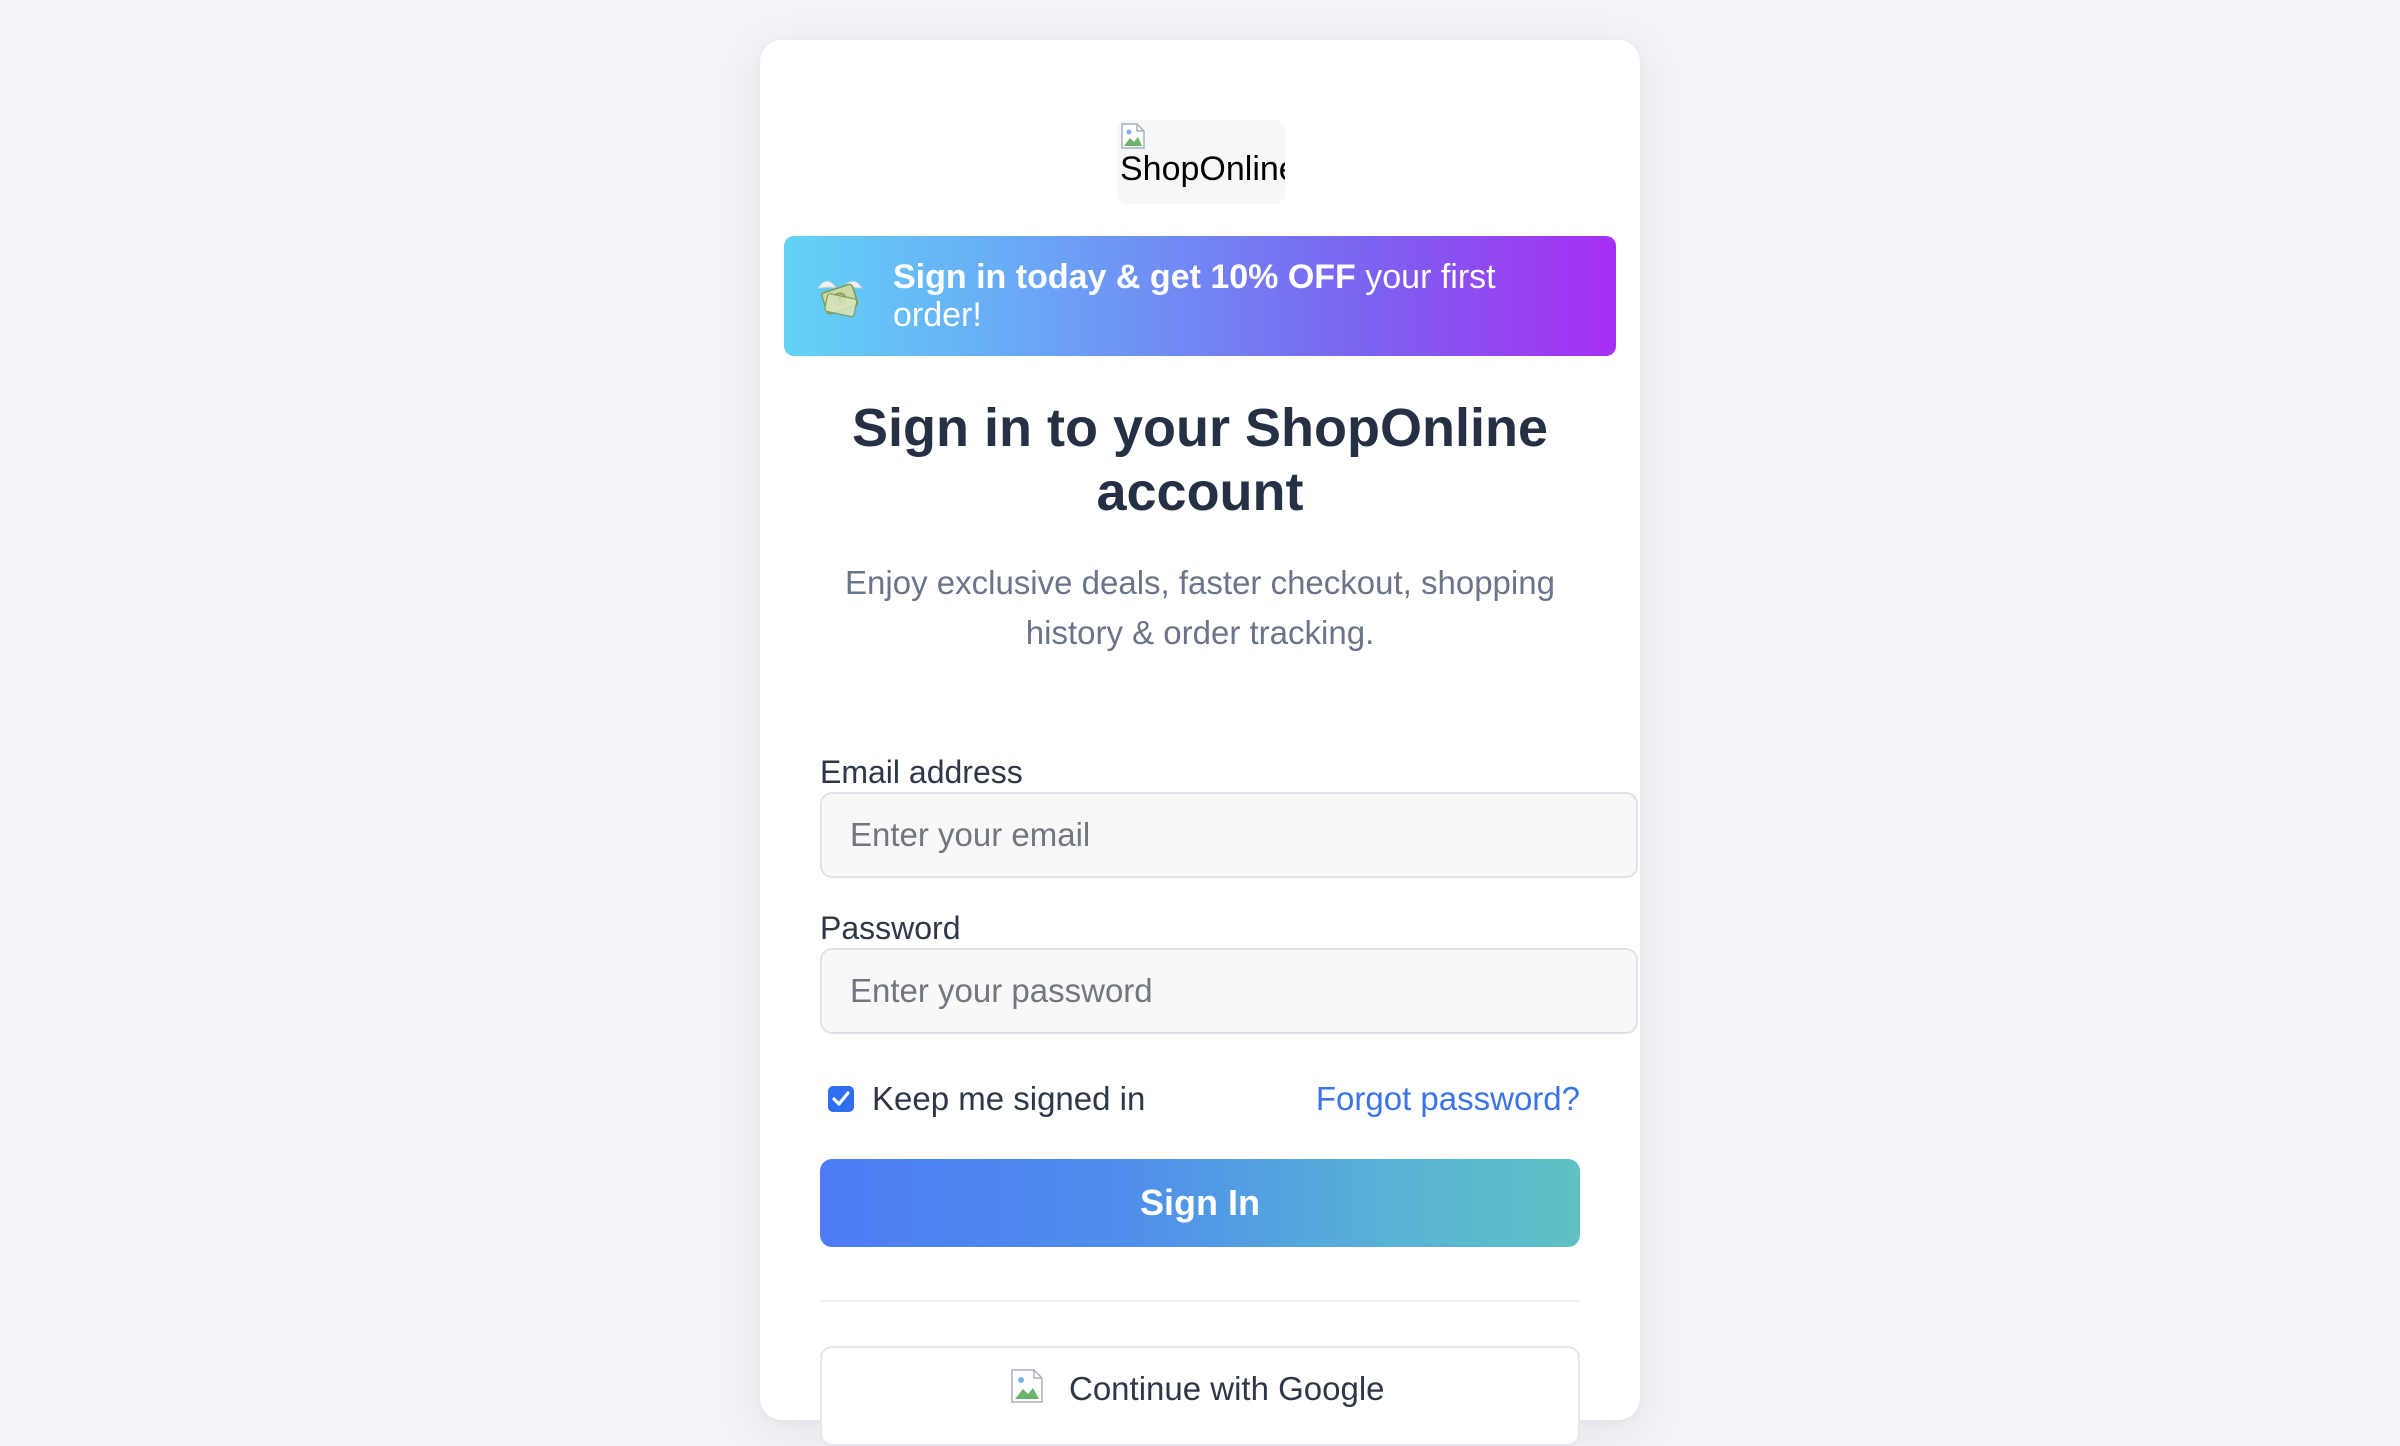  I want to click on sign-in-button: Sign In, so click(1200, 1203).